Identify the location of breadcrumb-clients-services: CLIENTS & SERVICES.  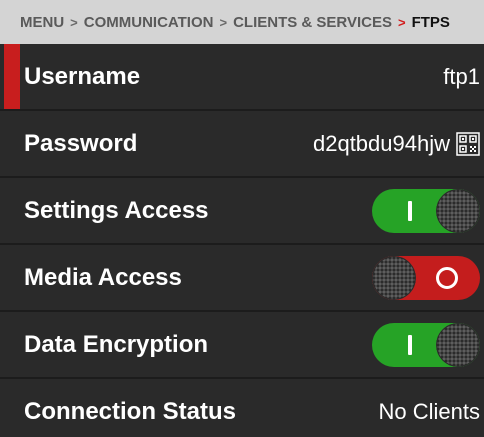
(312, 22).